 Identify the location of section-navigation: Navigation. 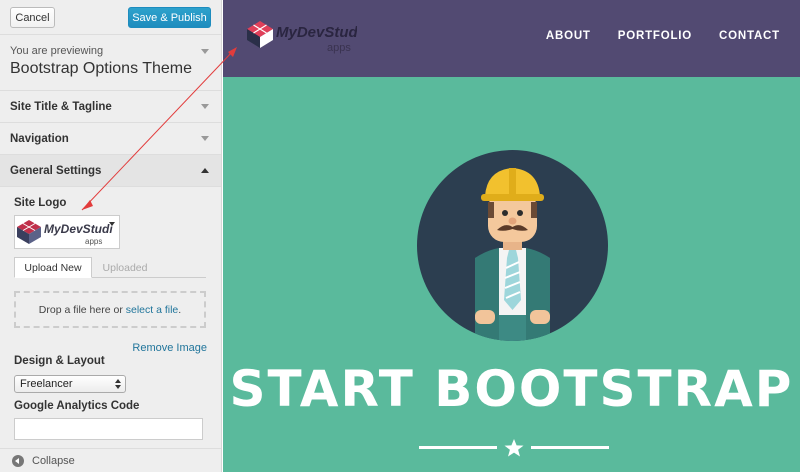
(110, 139).